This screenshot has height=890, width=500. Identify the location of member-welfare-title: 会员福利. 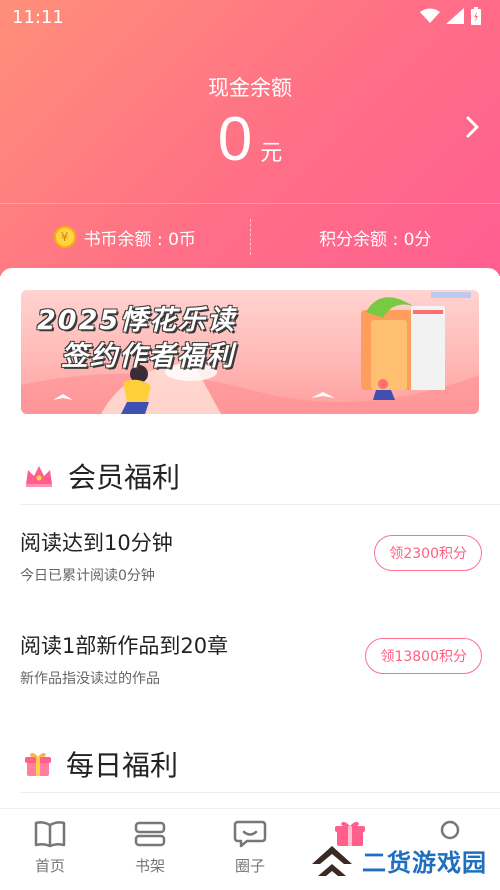
(124, 476).